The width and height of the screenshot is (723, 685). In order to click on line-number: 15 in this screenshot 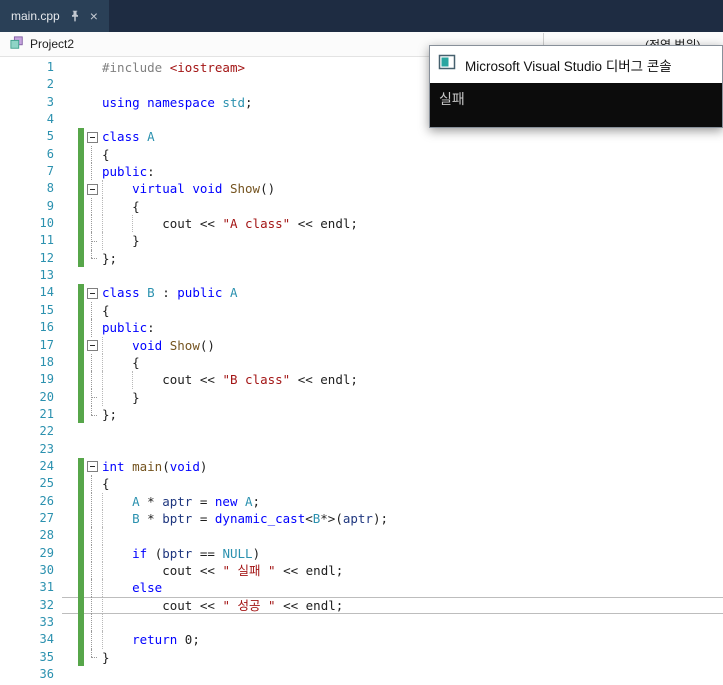, I will do `click(31, 310)`.